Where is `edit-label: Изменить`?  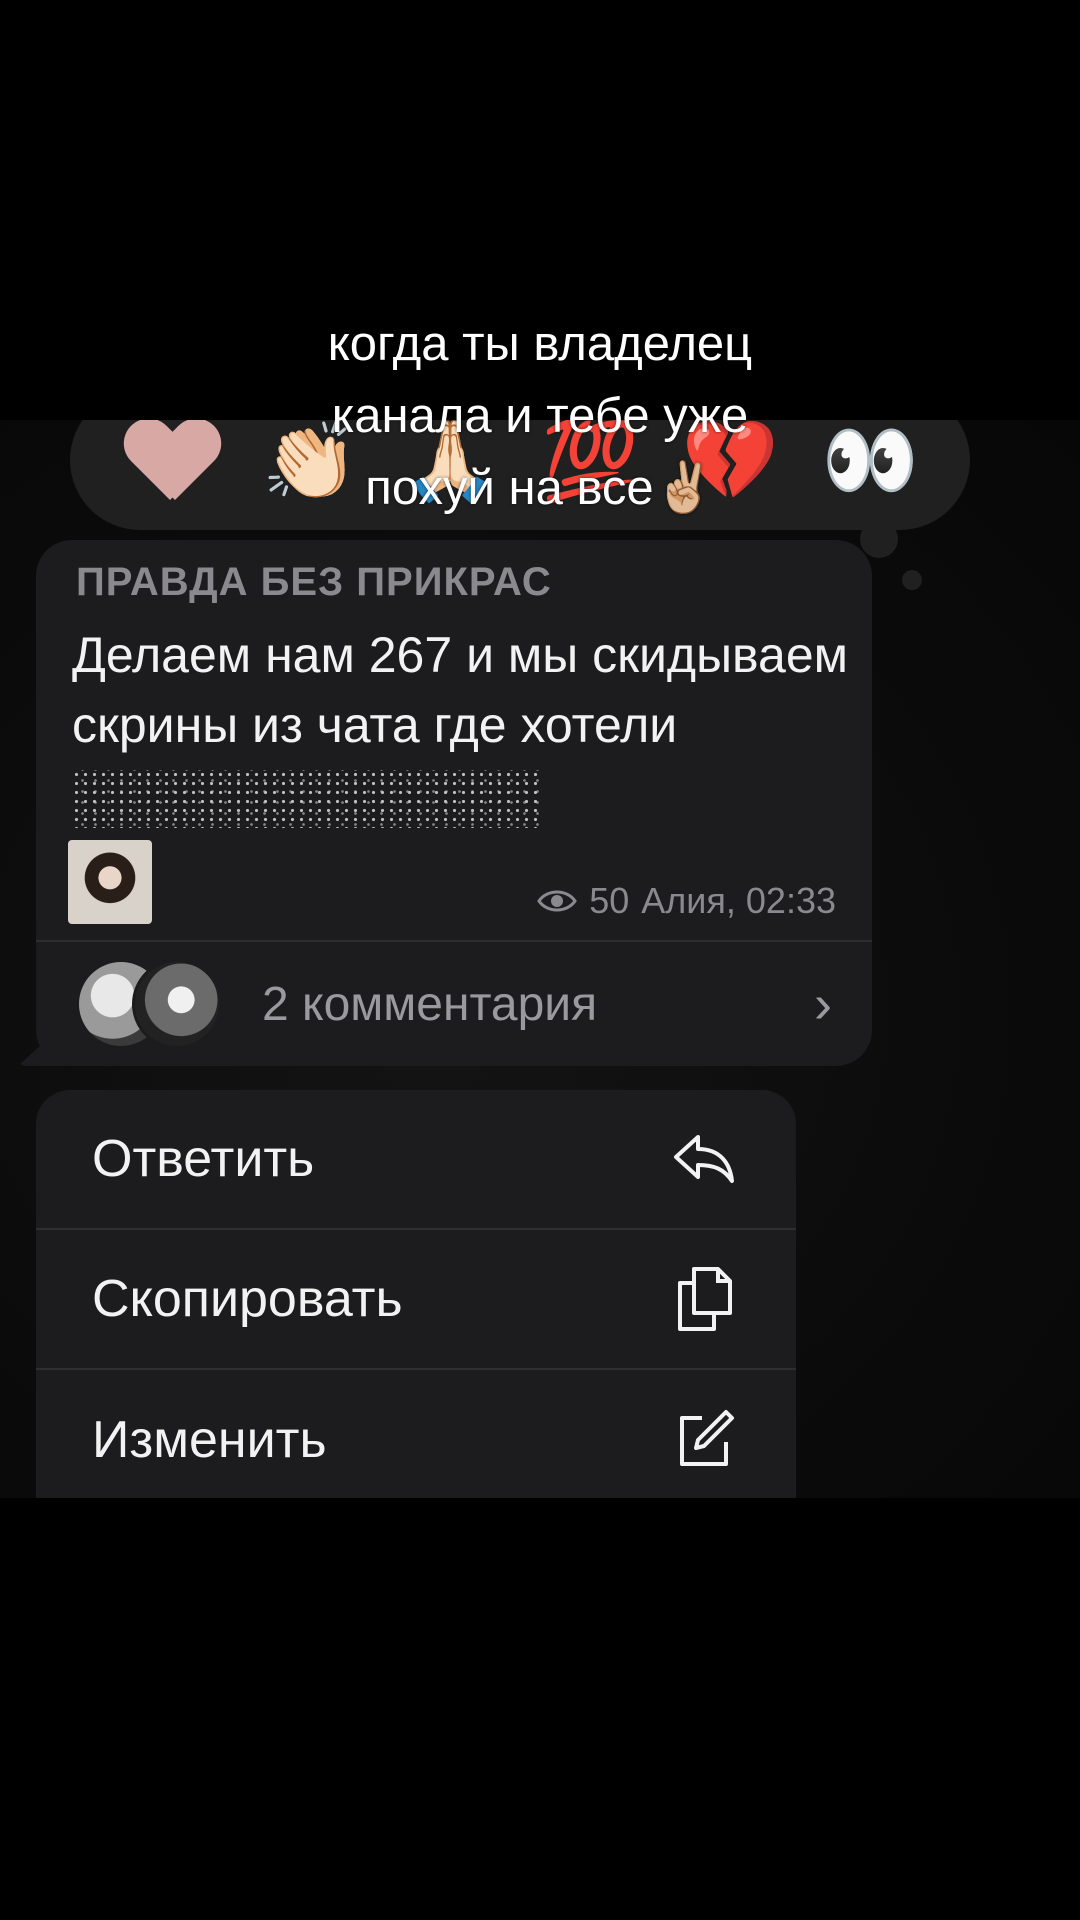 edit-label: Изменить is located at coordinates (209, 1440).